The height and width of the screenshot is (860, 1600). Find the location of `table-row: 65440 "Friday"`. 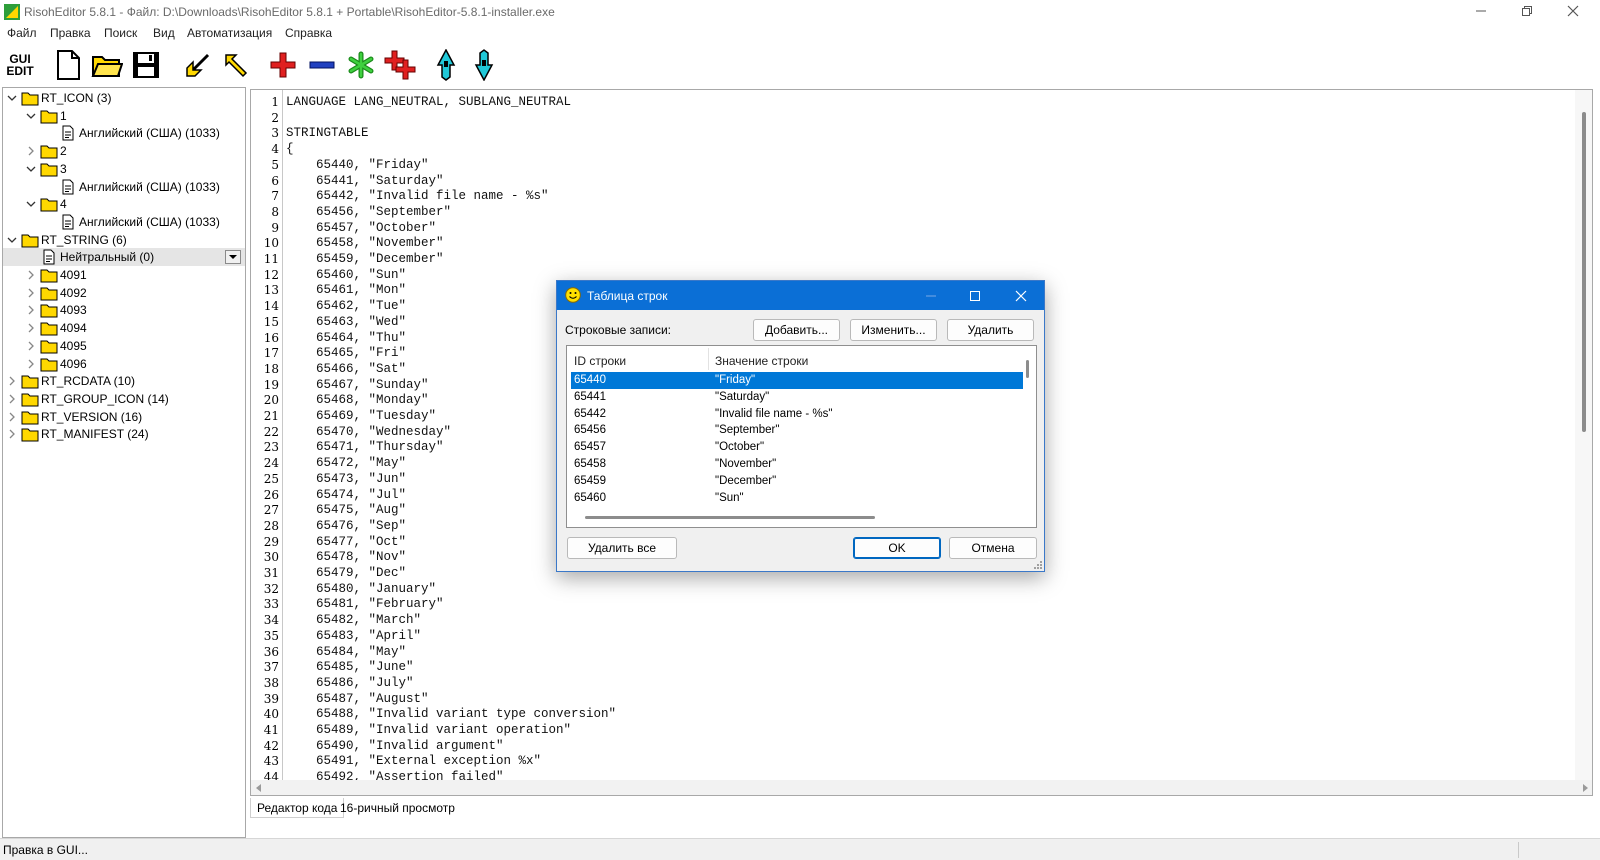

table-row: 65440 "Friday" is located at coordinates (797, 380).